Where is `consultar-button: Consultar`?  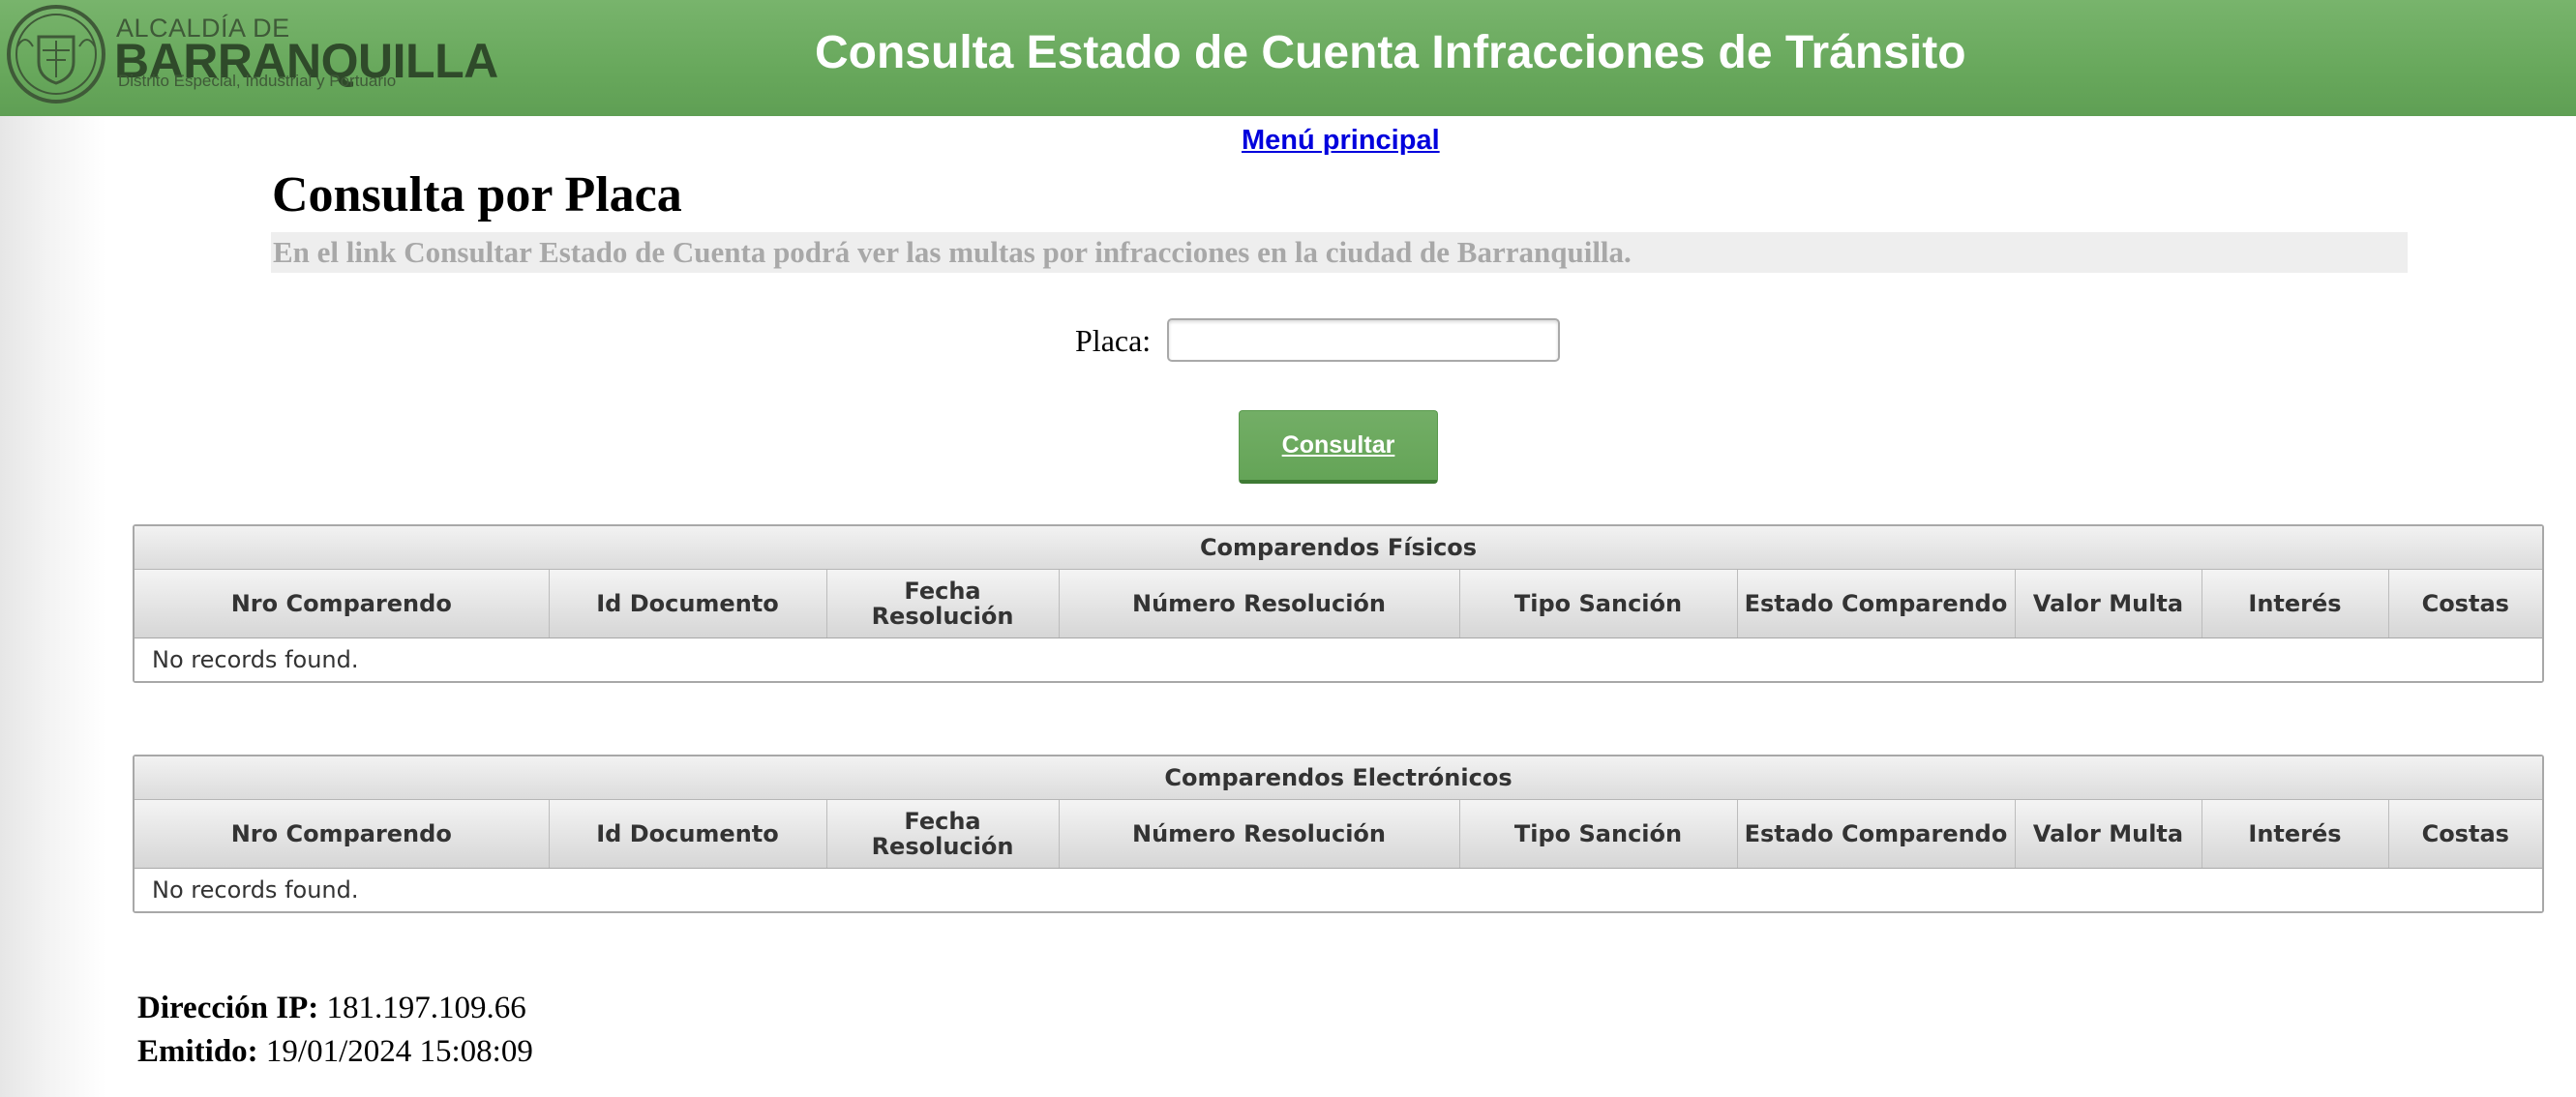 consultar-button: Consultar is located at coordinates (1338, 447).